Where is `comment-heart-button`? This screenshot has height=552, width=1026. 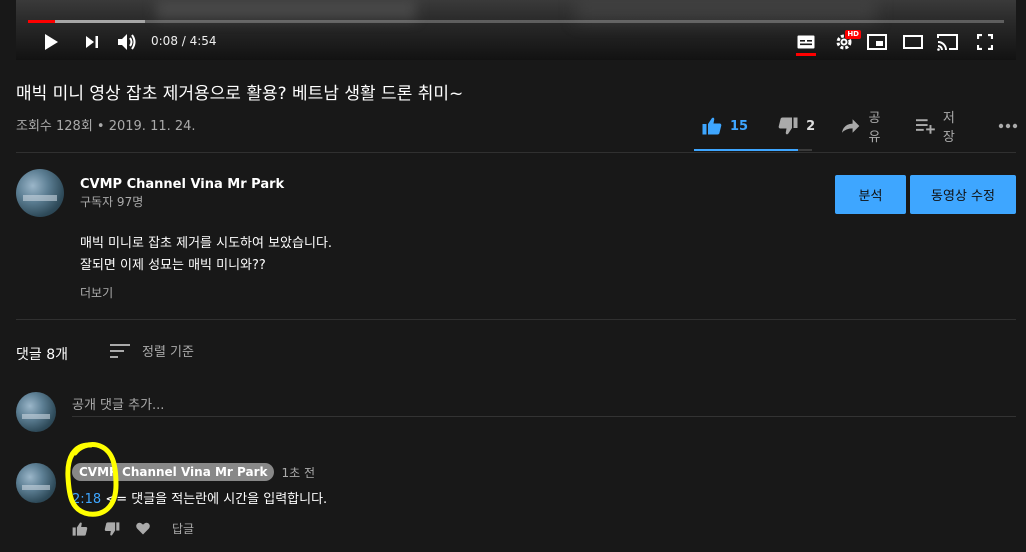
comment-heart-button is located at coordinates (143, 528).